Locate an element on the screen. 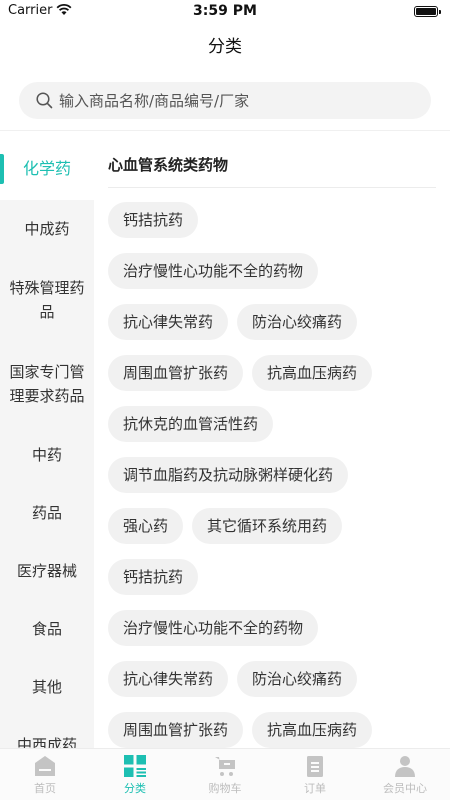  sidebar-item-label: 中成药 is located at coordinates (47, 229).